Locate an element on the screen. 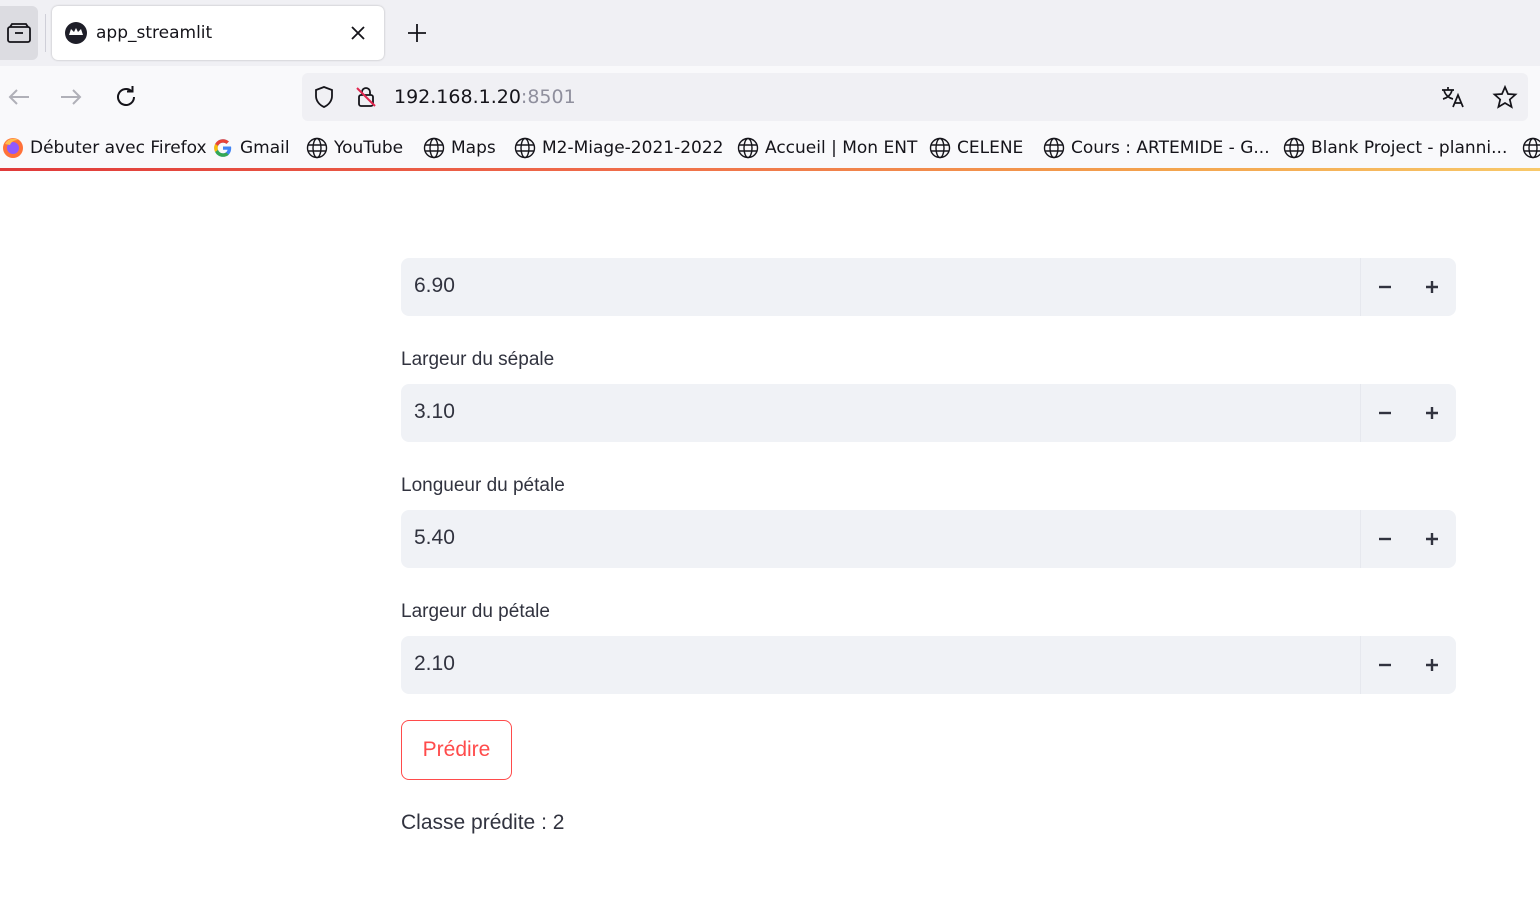  url-host: 192.168.1.20 is located at coordinates (457, 97).